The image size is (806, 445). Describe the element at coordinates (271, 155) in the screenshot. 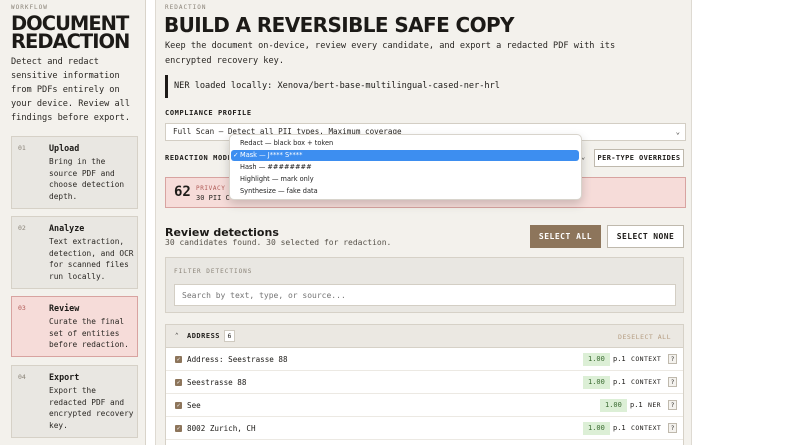

I see `menu-item-label: Mask — J**** S****` at that location.